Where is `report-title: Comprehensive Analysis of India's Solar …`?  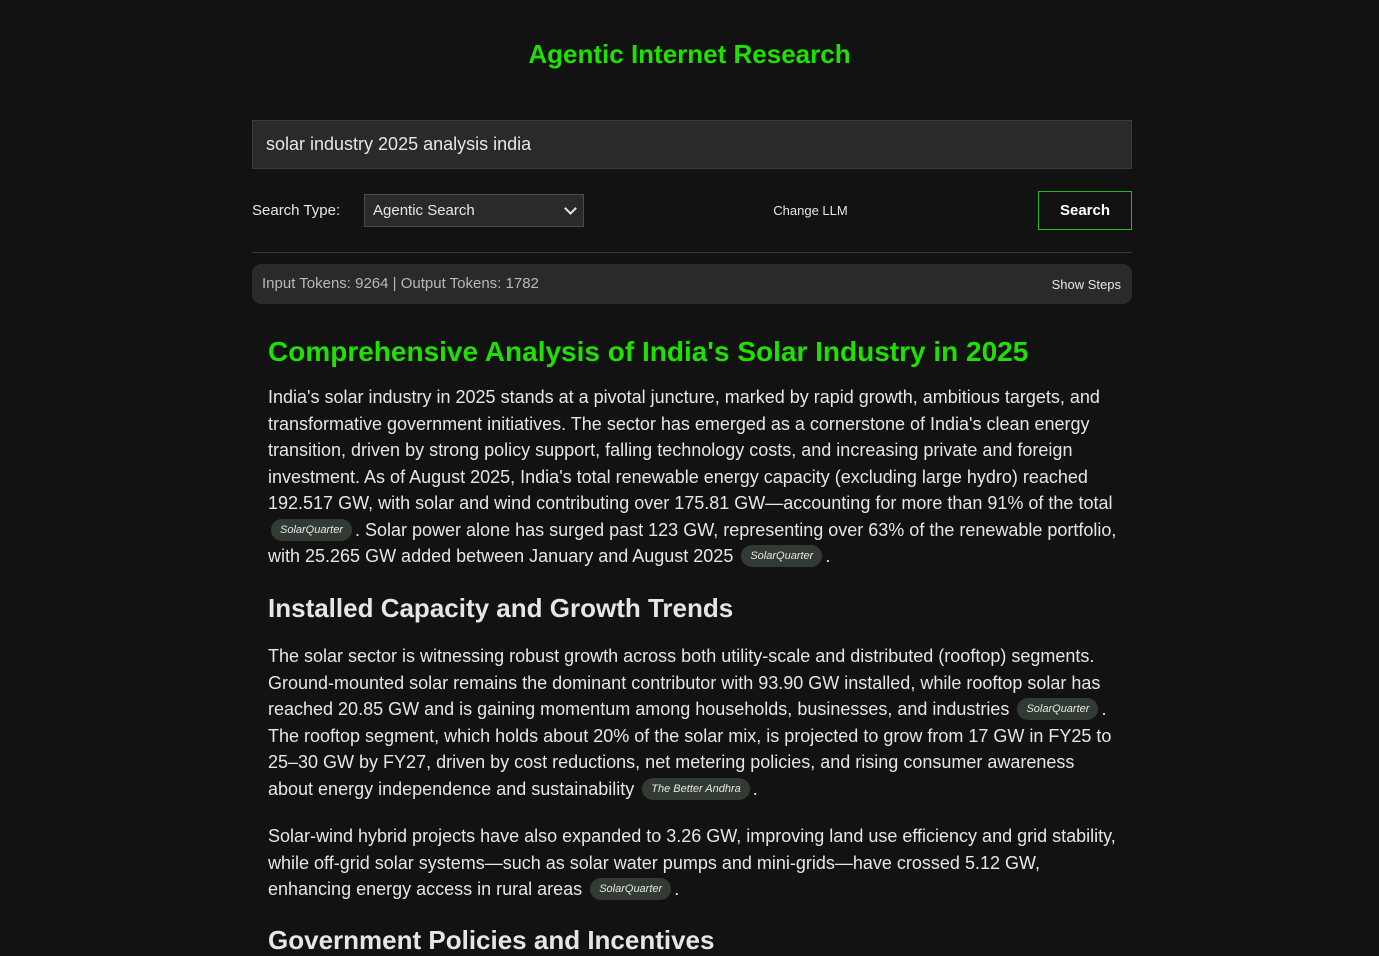 report-title: Comprehensive Analysis of India's Solar … is located at coordinates (648, 351).